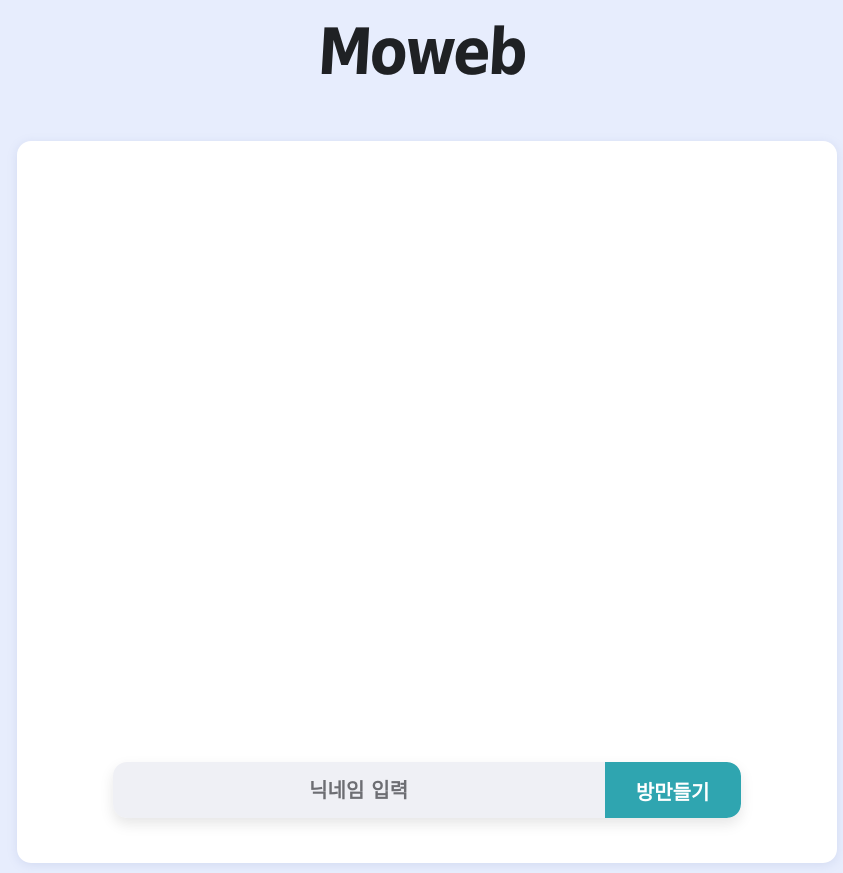 The width and height of the screenshot is (843, 873). I want to click on logo-text: Moweb, so click(421, 53).